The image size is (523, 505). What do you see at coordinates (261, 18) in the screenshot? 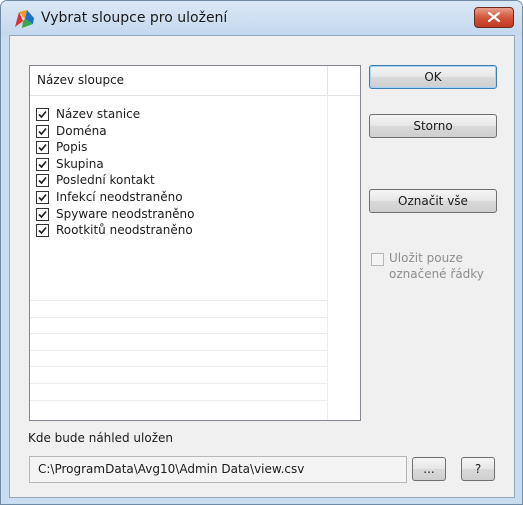
I see `title-bar: Vybrat sloupce pro uložení` at bounding box center [261, 18].